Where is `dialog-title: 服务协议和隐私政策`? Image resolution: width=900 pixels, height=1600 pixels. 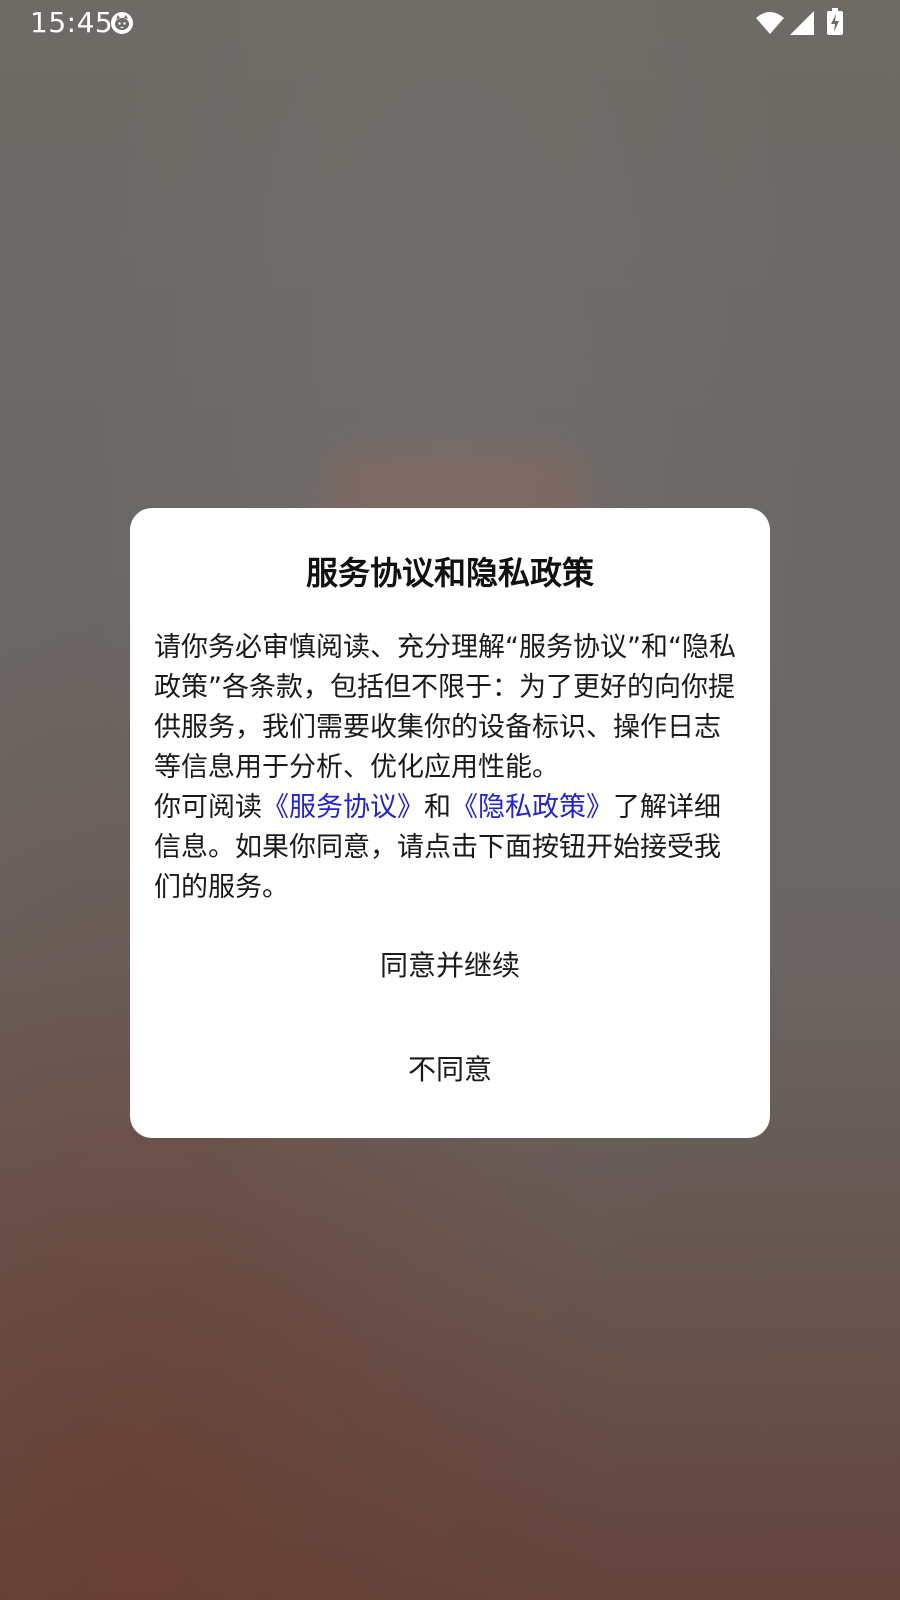 dialog-title: 服务协议和隐私政策 is located at coordinates (449, 573).